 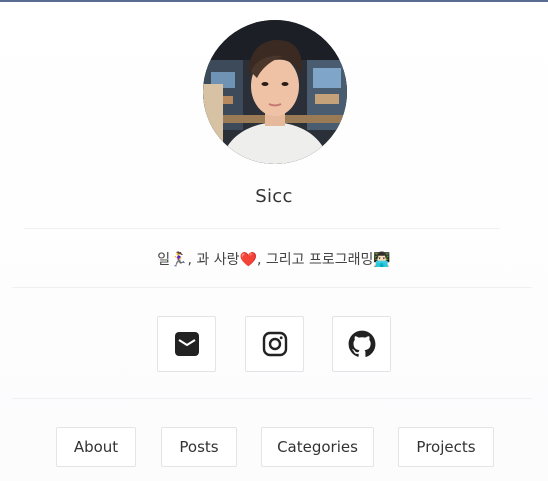 I want to click on github-button, so click(x=361, y=344).